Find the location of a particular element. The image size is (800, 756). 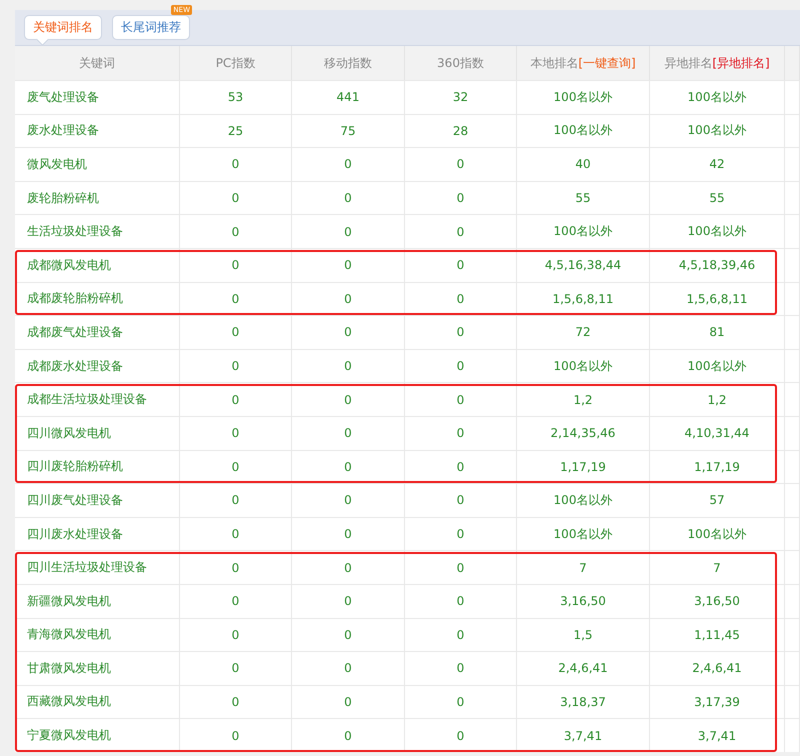

table-cell: 宁夏微风发电机 is located at coordinates (97, 735).